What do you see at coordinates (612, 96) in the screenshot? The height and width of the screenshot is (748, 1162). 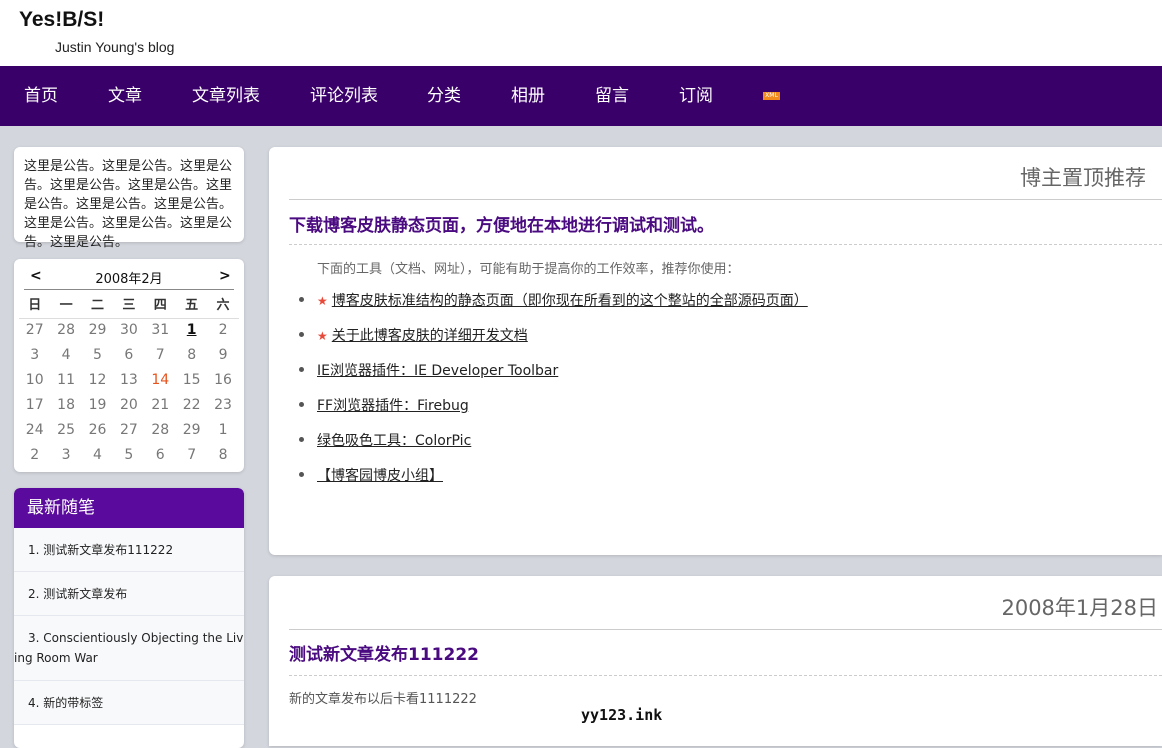 I see `nav-item-guestbook: 留言` at bounding box center [612, 96].